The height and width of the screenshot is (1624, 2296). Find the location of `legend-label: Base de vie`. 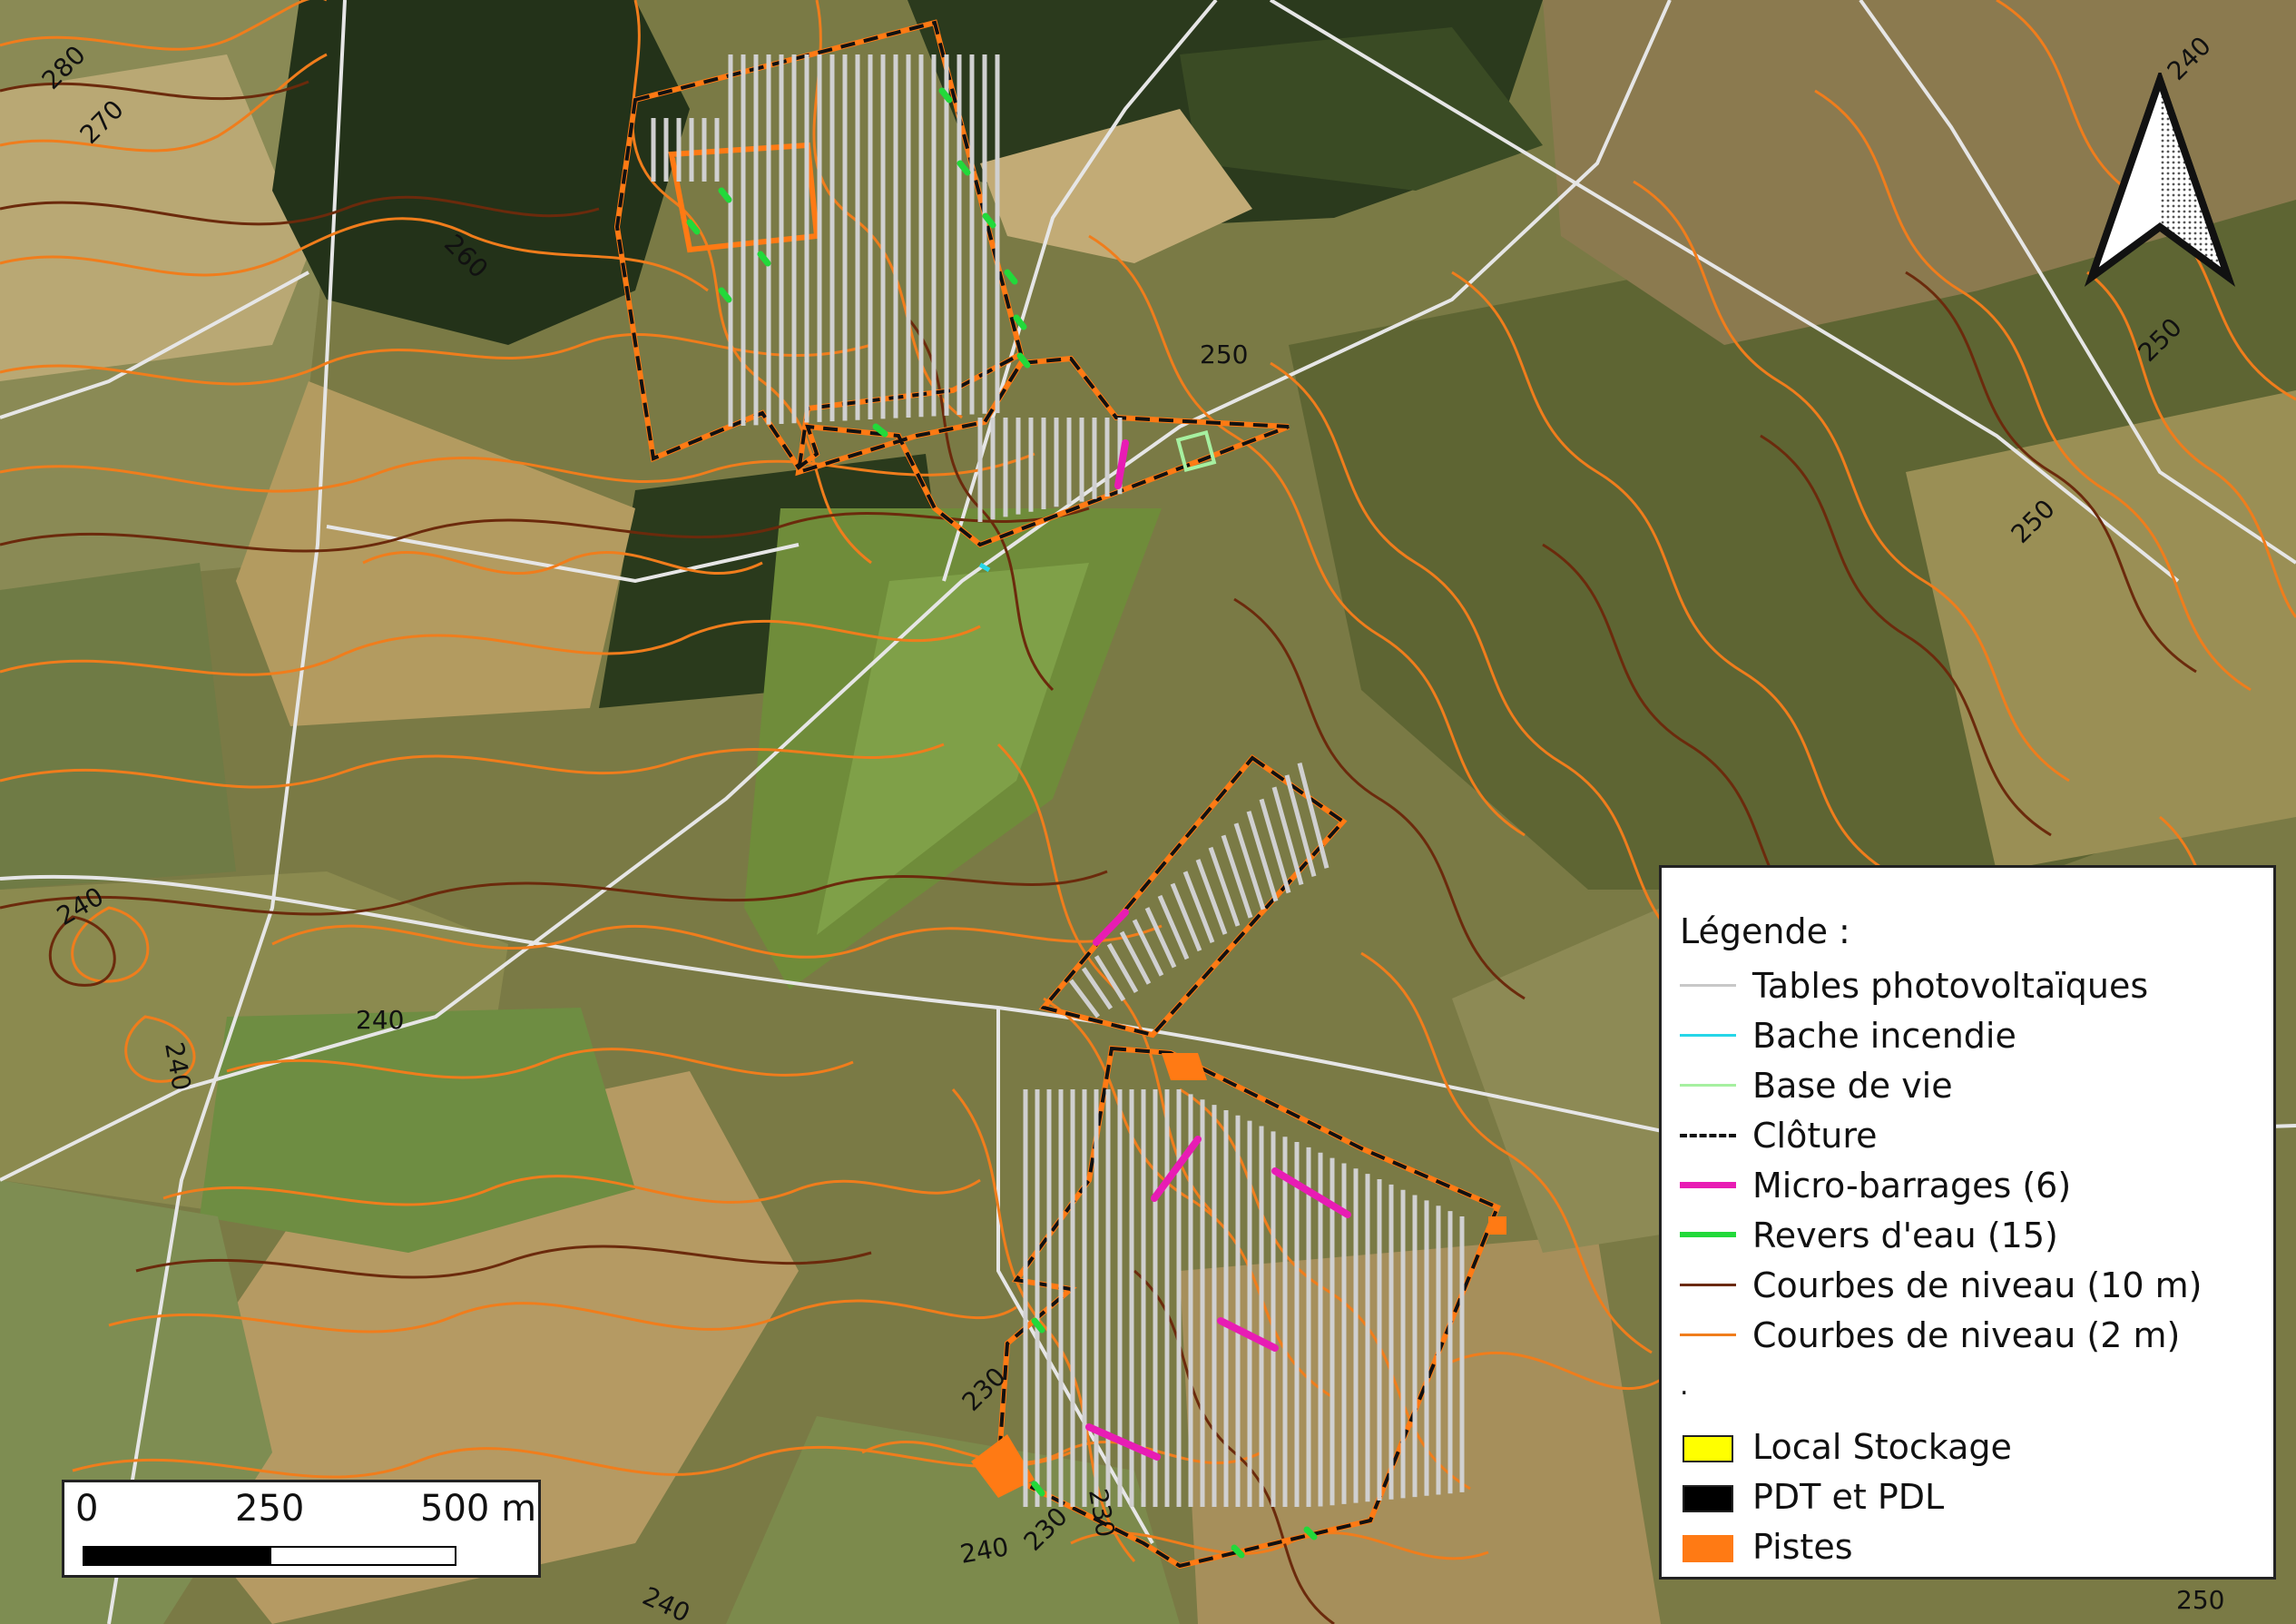

legend-label: Base de vie is located at coordinates (1852, 1086).